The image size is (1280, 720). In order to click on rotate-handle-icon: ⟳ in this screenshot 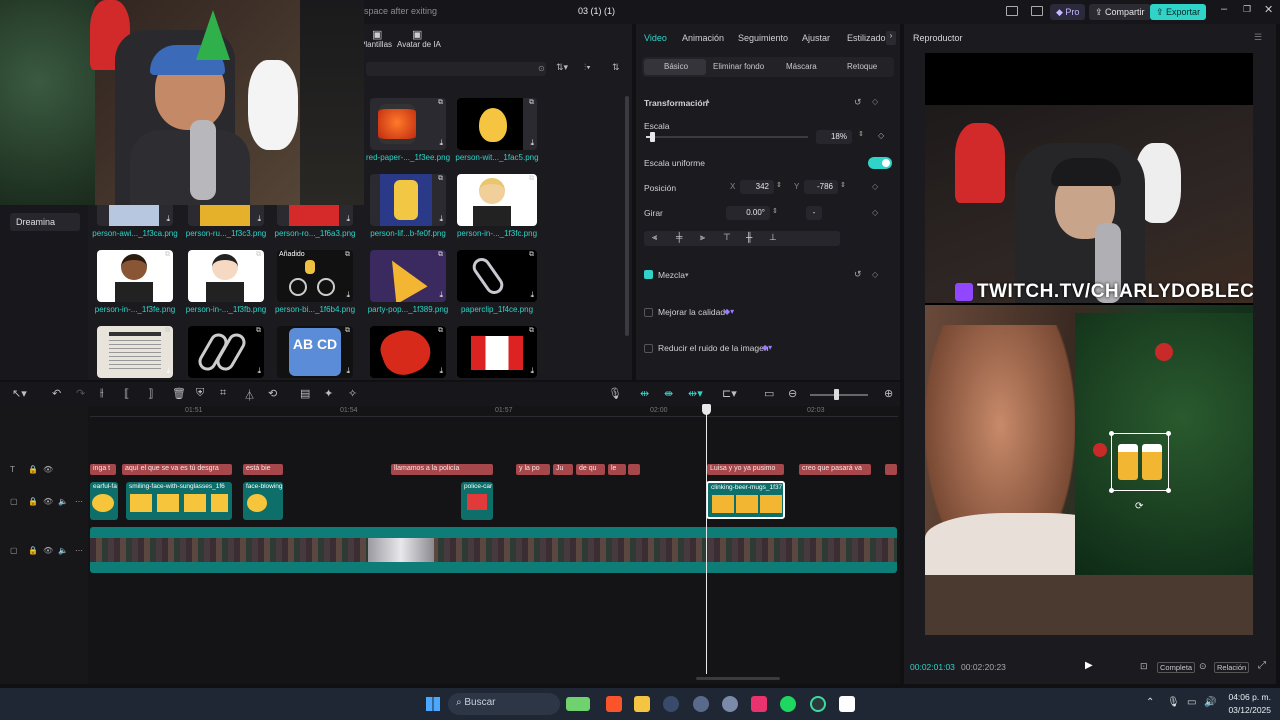, I will do `click(1139, 506)`.